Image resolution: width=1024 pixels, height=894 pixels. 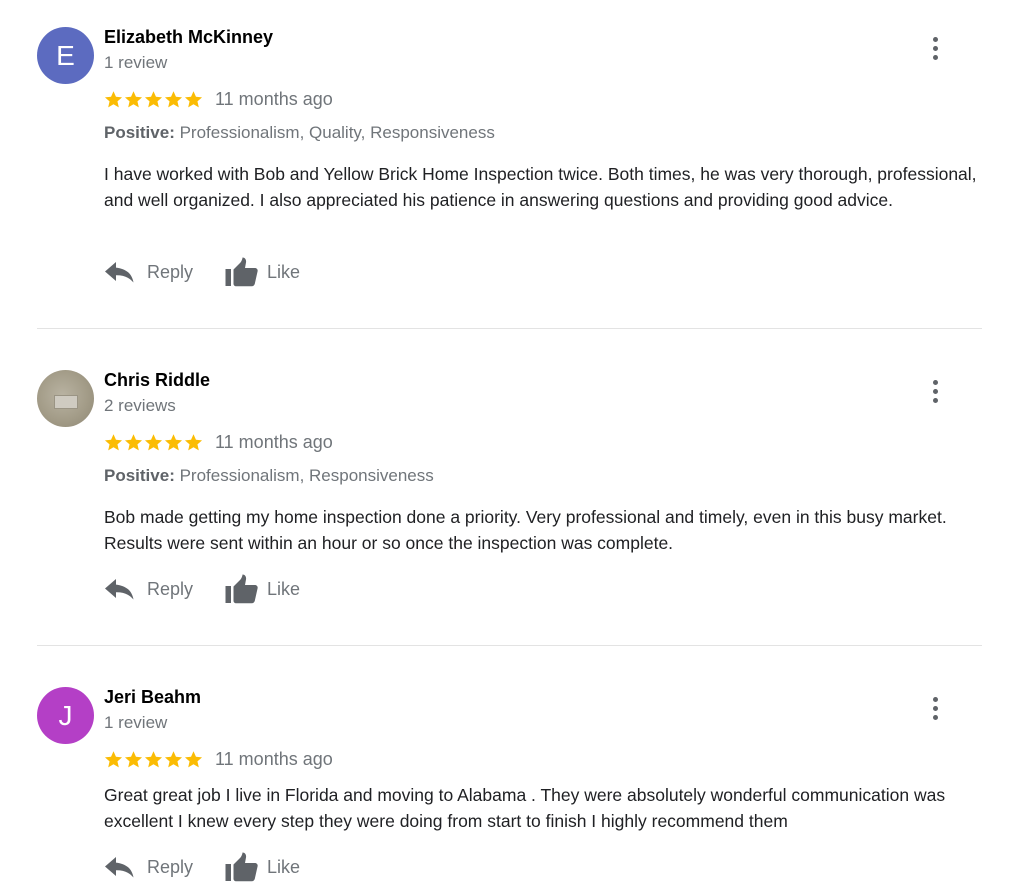 I want to click on positive-items: Professionalism, Responsiveness, so click(x=304, y=475).